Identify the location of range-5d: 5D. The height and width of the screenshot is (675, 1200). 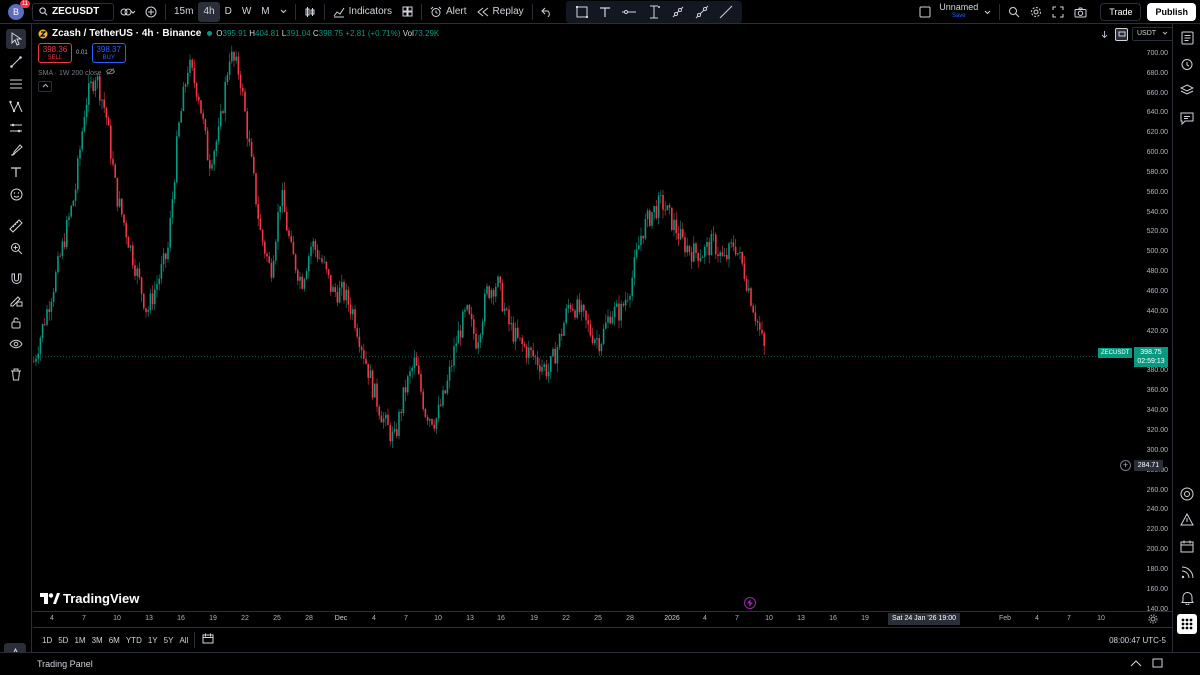
(63, 640).